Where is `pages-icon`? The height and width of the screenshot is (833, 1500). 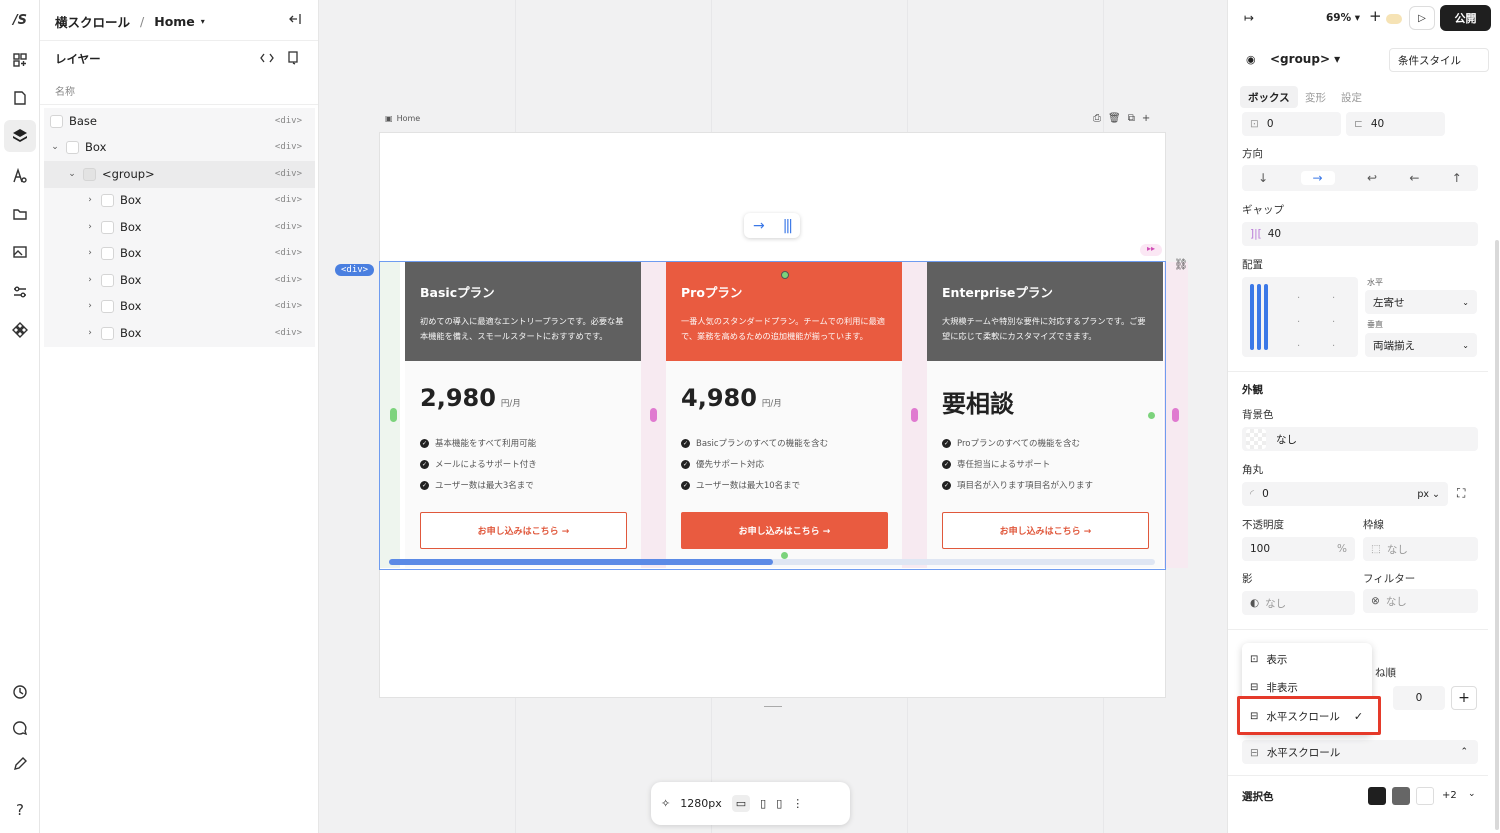 pages-icon is located at coordinates (20, 98).